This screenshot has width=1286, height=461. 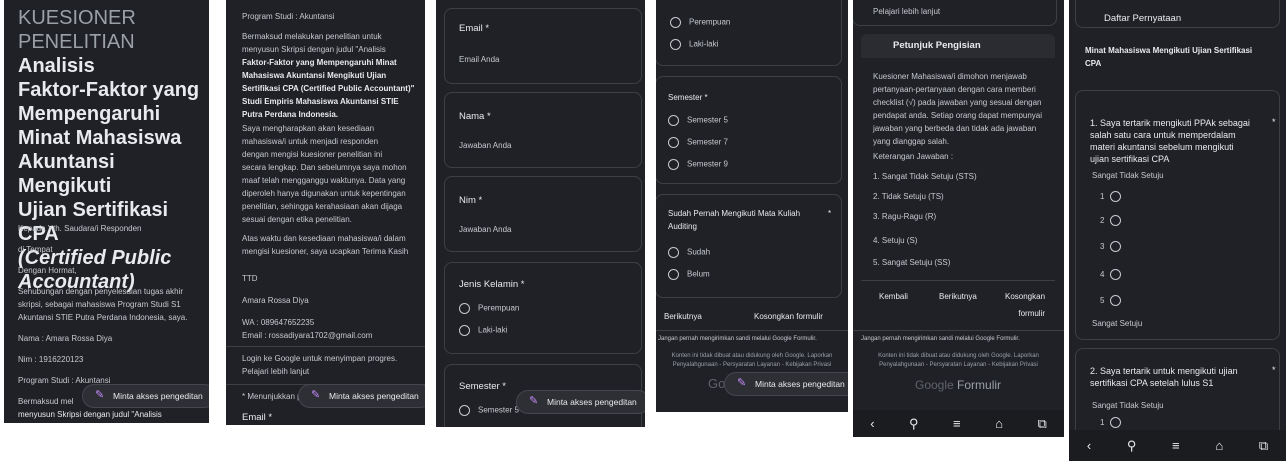 I want to click on nim-question: Nim * Jawaban Anda, so click(x=543, y=214).